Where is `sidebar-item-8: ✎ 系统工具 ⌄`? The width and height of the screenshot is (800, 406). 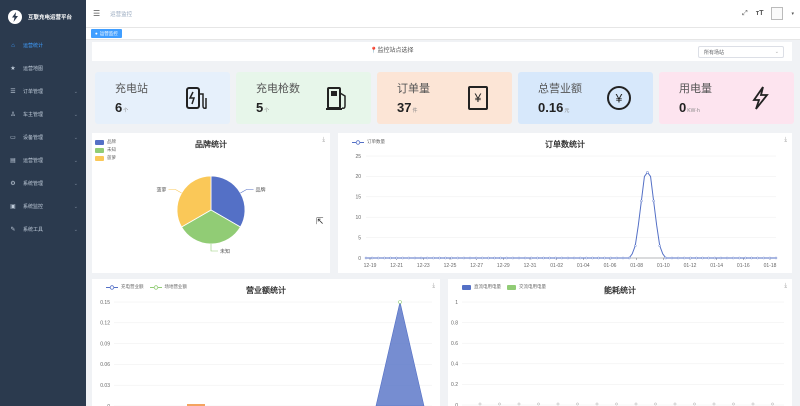
sidebar-item-8: ✎ 系统工具 ⌄ is located at coordinates (43, 229).